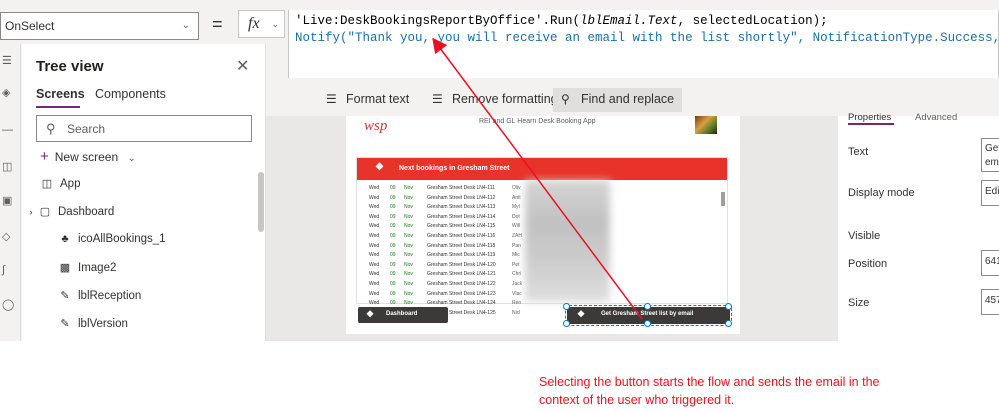  What do you see at coordinates (537, 121) in the screenshot?
I see `app-title: REI and GL Hearn Desk Booking App` at bounding box center [537, 121].